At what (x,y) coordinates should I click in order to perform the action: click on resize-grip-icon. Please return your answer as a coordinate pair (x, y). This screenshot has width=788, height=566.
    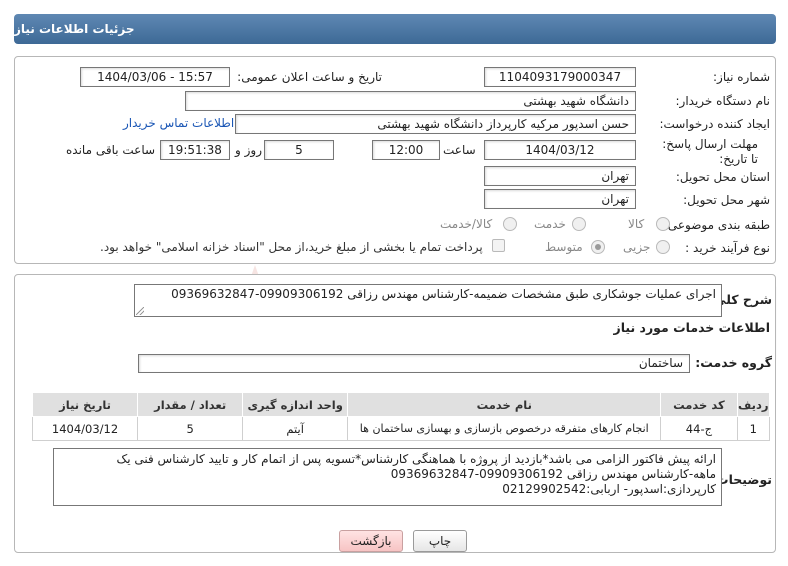
    Looking at the image, I should click on (140, 311).